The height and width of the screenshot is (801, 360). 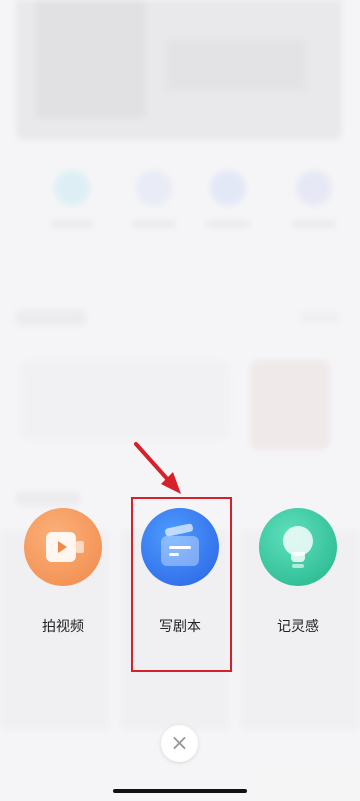 I want to click on home-indicator, so click(x=180, y=791).